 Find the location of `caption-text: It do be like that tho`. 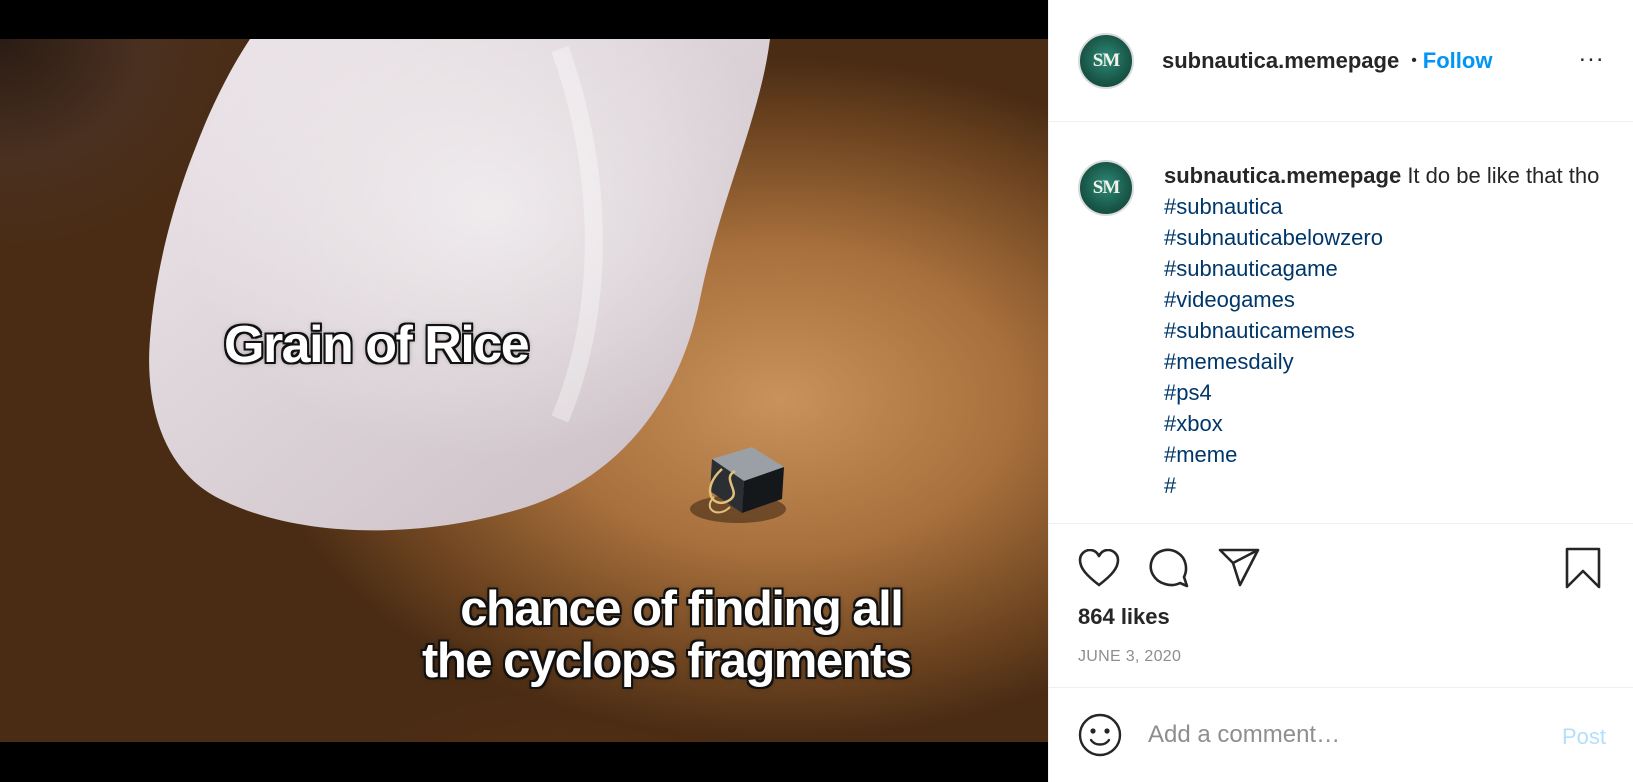

caption-text: It do be like that tho is located at coordinates (1503, 175).